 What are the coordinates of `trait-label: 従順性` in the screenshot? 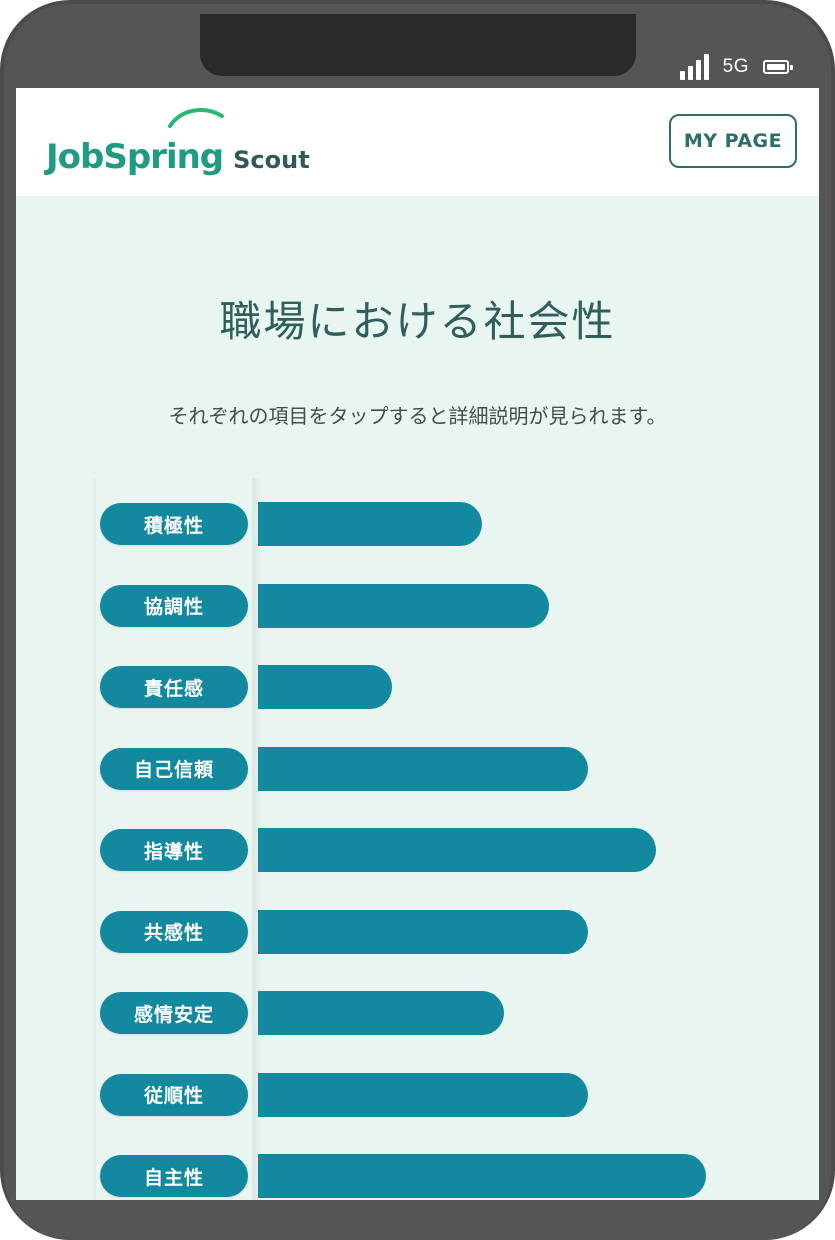 It's located at (174, 1094).